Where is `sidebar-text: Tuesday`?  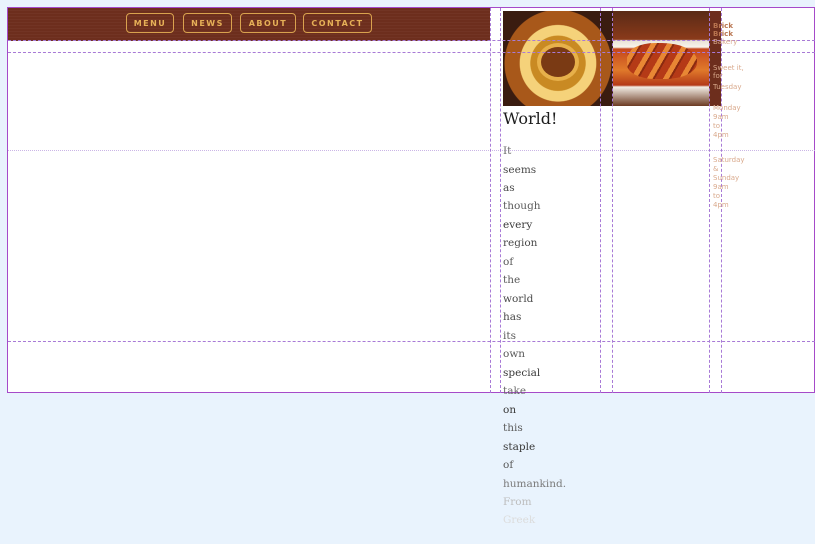
sidebar-text: Tuesday is located at coordinates (727, 87).